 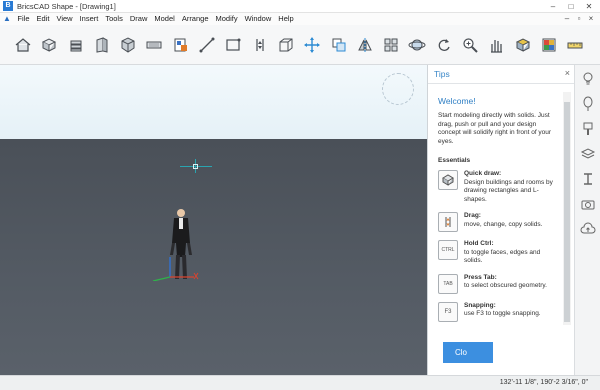 What do you see at coordinates (195, 166) in the screenshot?
I see `cursor-pickbox` at bounding box center [195, 166].